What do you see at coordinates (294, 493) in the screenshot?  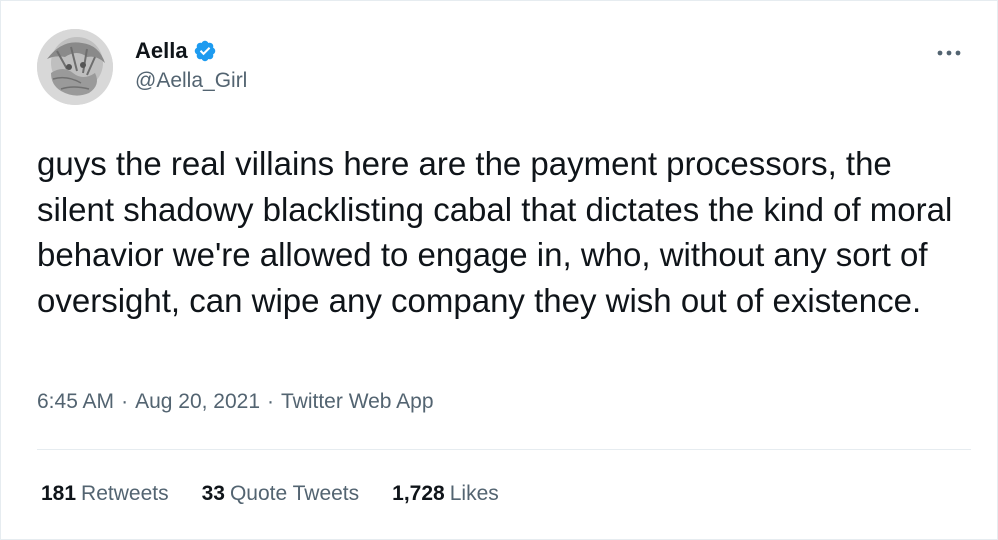 I see `quote-tweets-label: Quote Tweets` at bounding box center [294, 493].